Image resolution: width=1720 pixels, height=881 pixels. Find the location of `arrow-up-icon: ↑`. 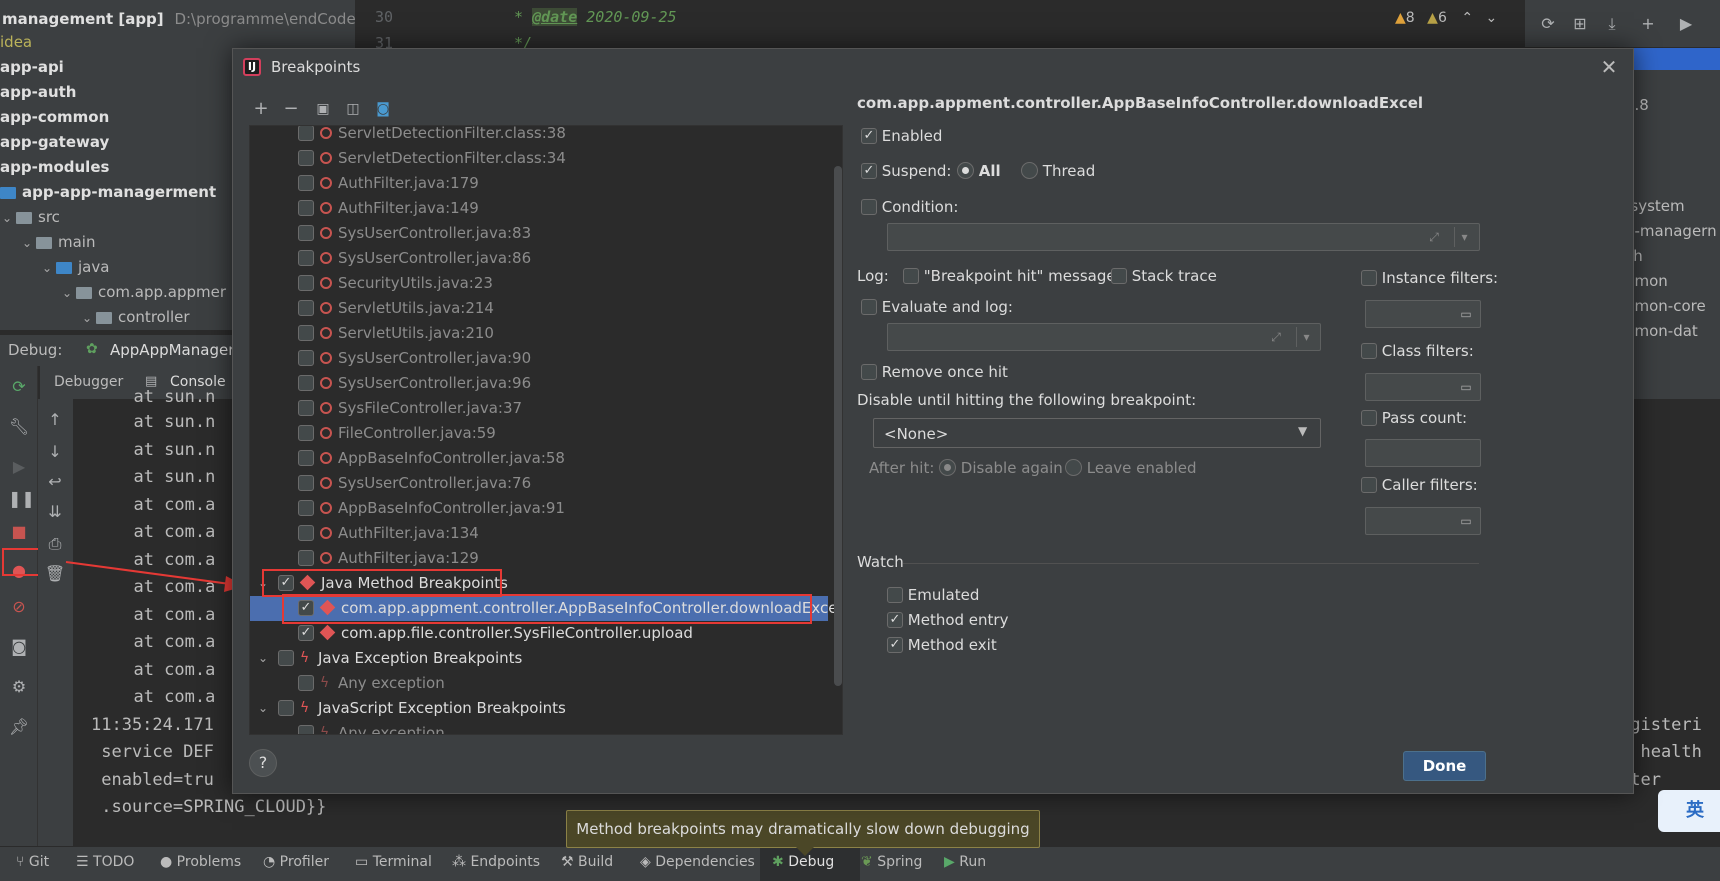

arrow-up-icon: ↑ is located at coordinates (55, 420).